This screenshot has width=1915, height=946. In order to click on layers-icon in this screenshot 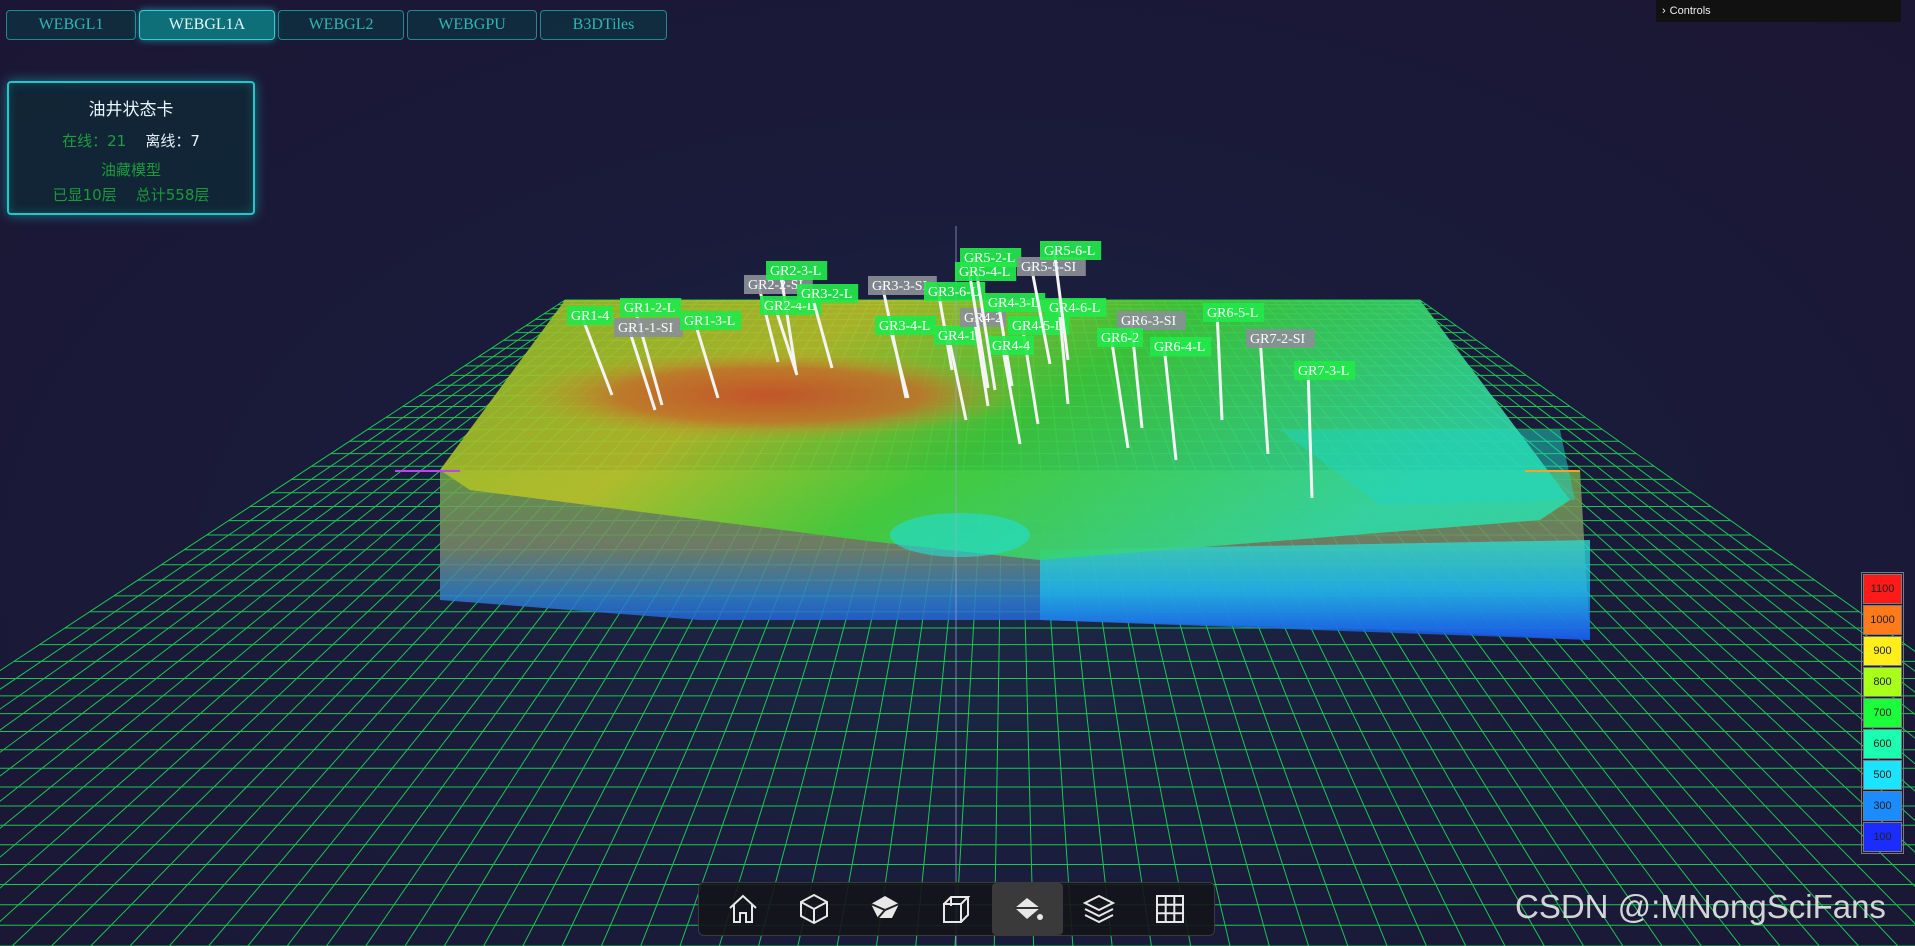, I will do `click(1099, 909)`.